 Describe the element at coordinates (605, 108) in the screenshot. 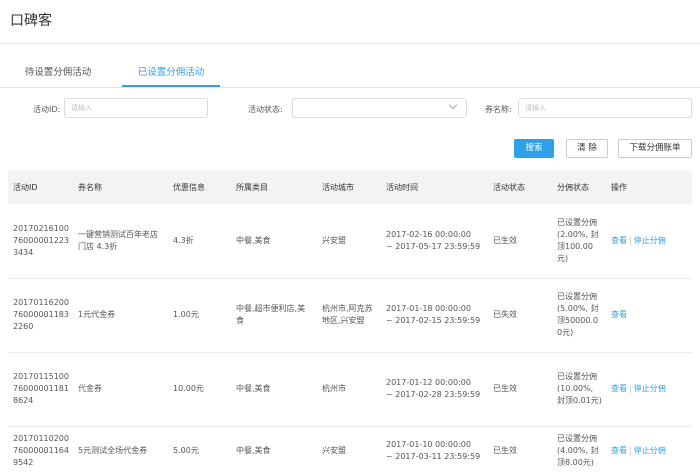

I see `coupon-name-input` at that location.